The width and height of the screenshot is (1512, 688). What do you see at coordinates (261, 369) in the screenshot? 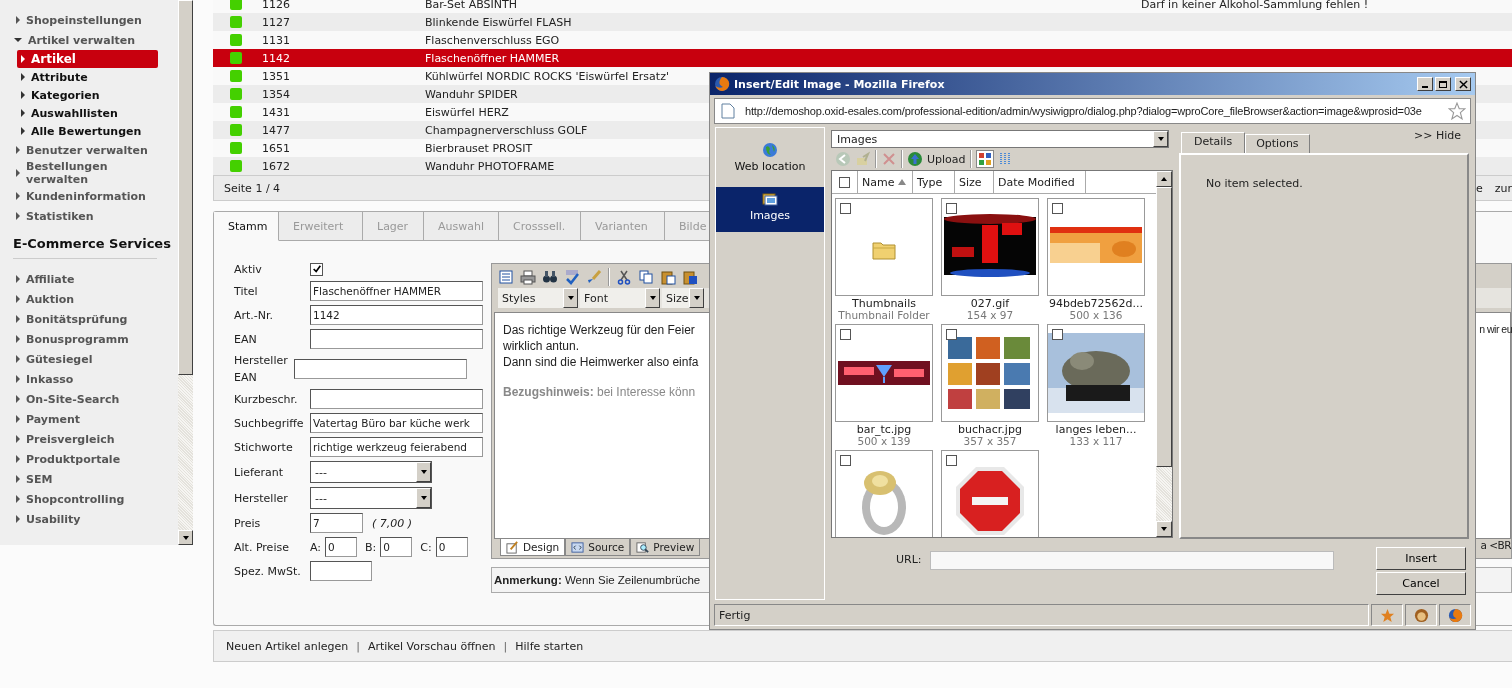
I see `field-label: Hersteller EAN` at bounding box center [261, 369].